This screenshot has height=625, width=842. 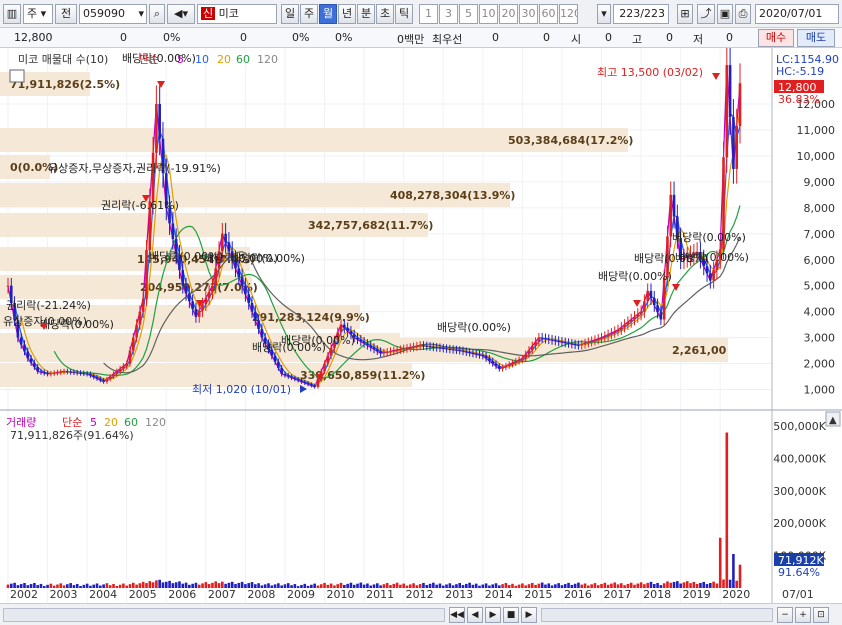 What do you see at coordinates (493, 615) in the screenshot?
I see `play-button: ▶` at bounding box center [493, 615].